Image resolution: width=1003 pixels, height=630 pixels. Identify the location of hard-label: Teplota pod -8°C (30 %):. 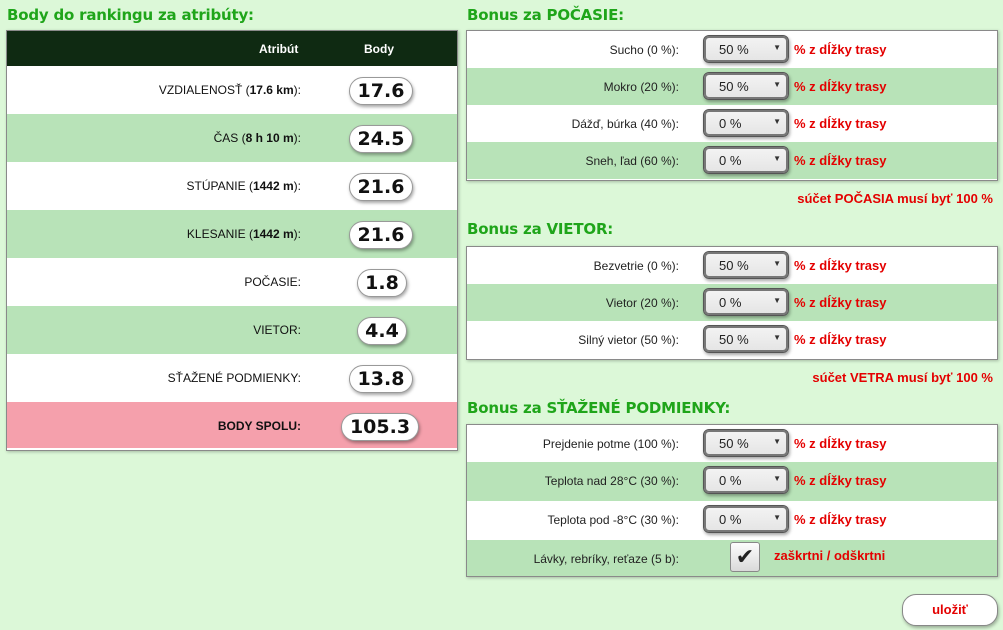
(613, 520).